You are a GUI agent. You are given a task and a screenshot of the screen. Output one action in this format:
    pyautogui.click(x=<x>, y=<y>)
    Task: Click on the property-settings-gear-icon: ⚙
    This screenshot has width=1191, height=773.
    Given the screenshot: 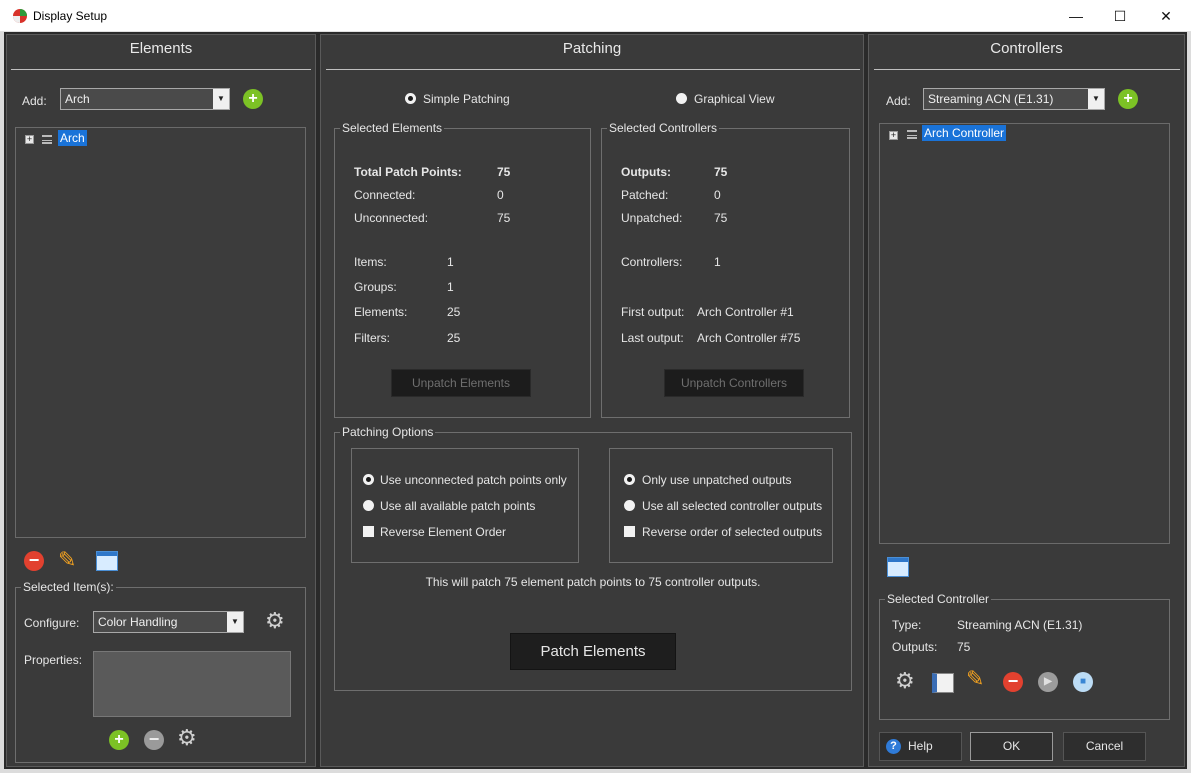 What is the action you would take?
    pyautogui.click(x=187, y=738)
    